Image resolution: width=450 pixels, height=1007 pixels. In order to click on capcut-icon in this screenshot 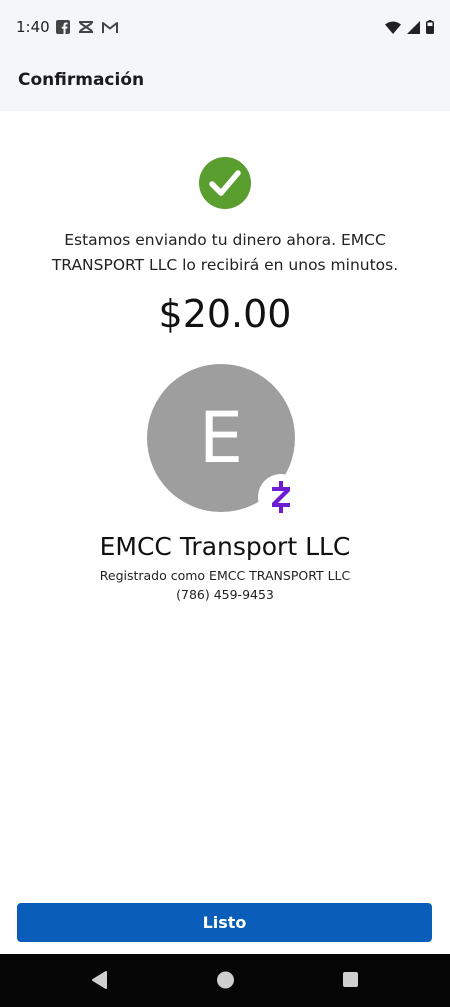, I will do `click(86, 27)`.